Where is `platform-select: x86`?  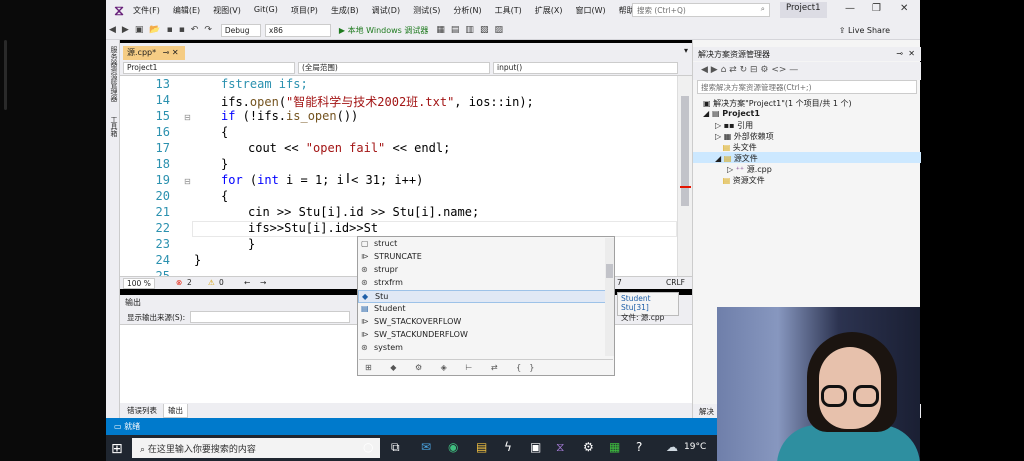 platform-select: x86 is located at coordinates (297, 30).